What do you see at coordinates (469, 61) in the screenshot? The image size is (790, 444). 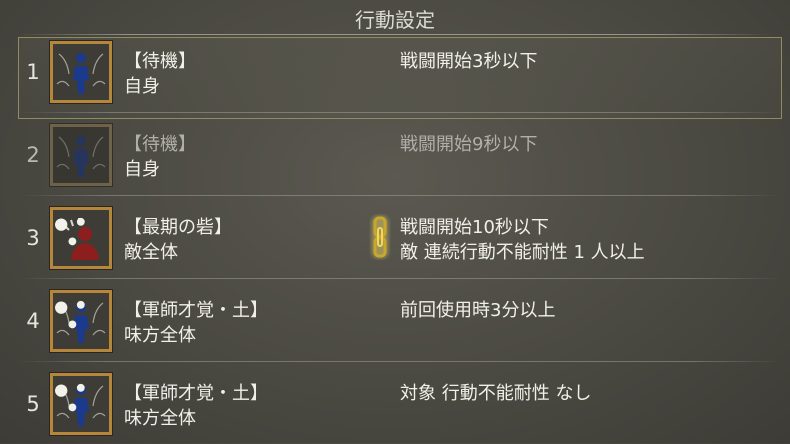 I see `condition-text: 戦闘開始3秒以下` at bounding box center [469, 61].